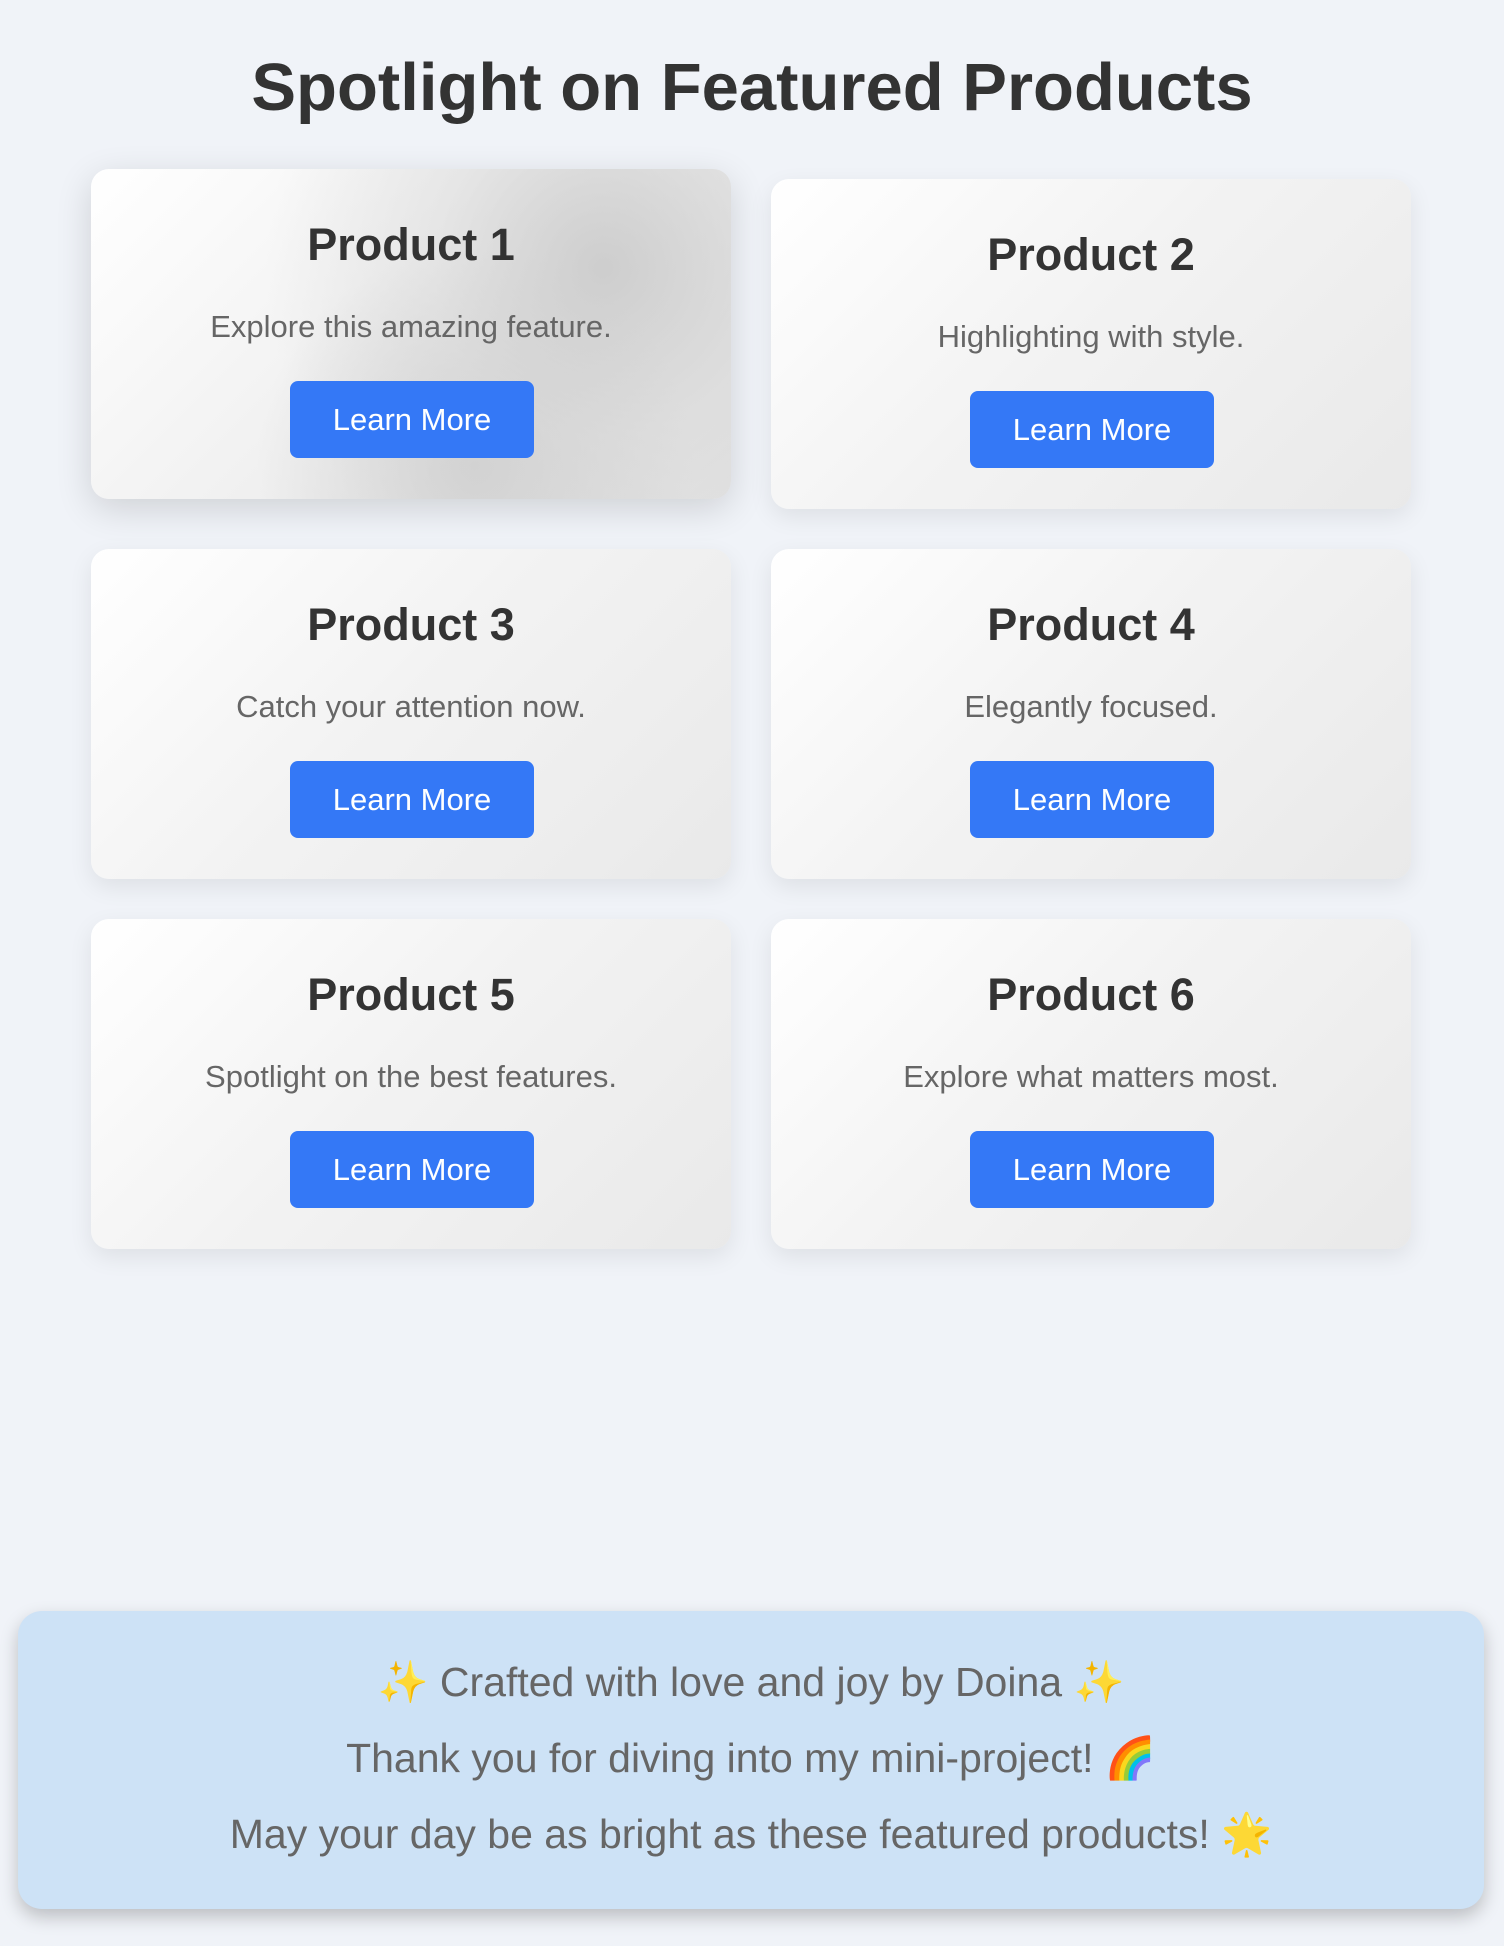 The image size is (1504, 1946). Describe the element at coordinates (411, 326) in the screenshot. I see `product-description: Explore this amazing feature.` at that location.